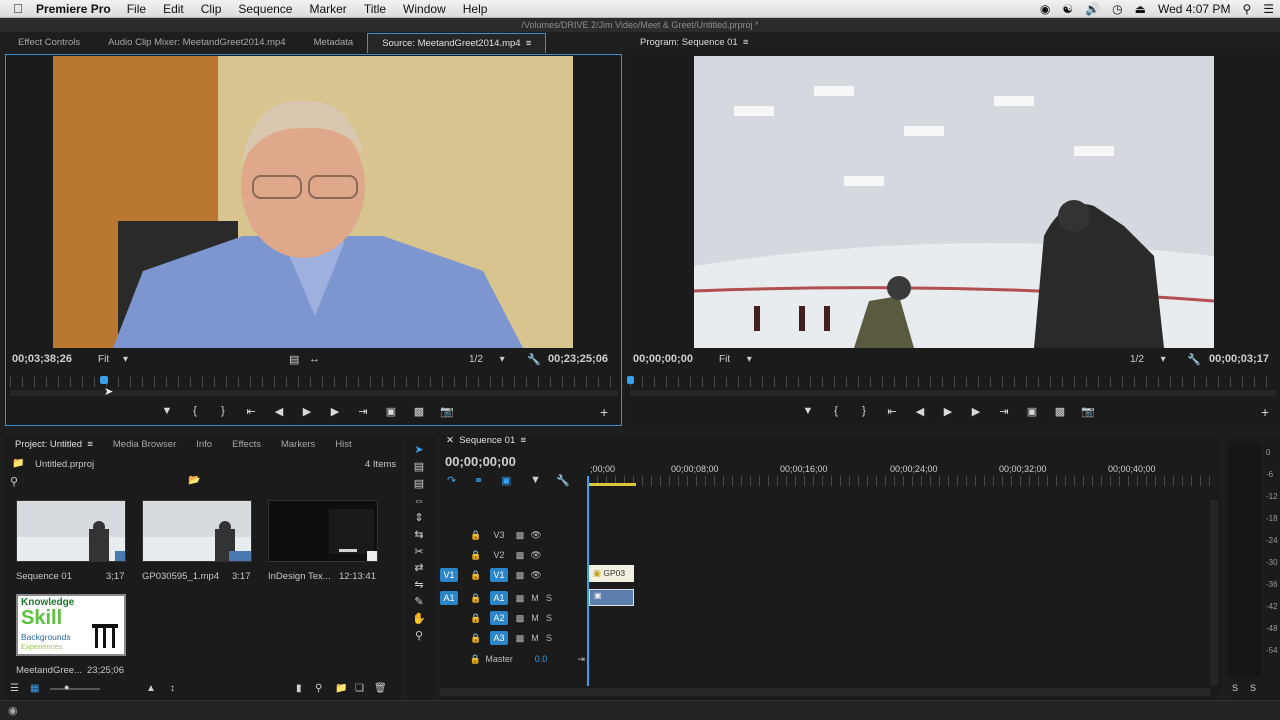 This screenshot has width=1280, height=720. I want to click on program-zoom-scrollbar, so click(953, 393).